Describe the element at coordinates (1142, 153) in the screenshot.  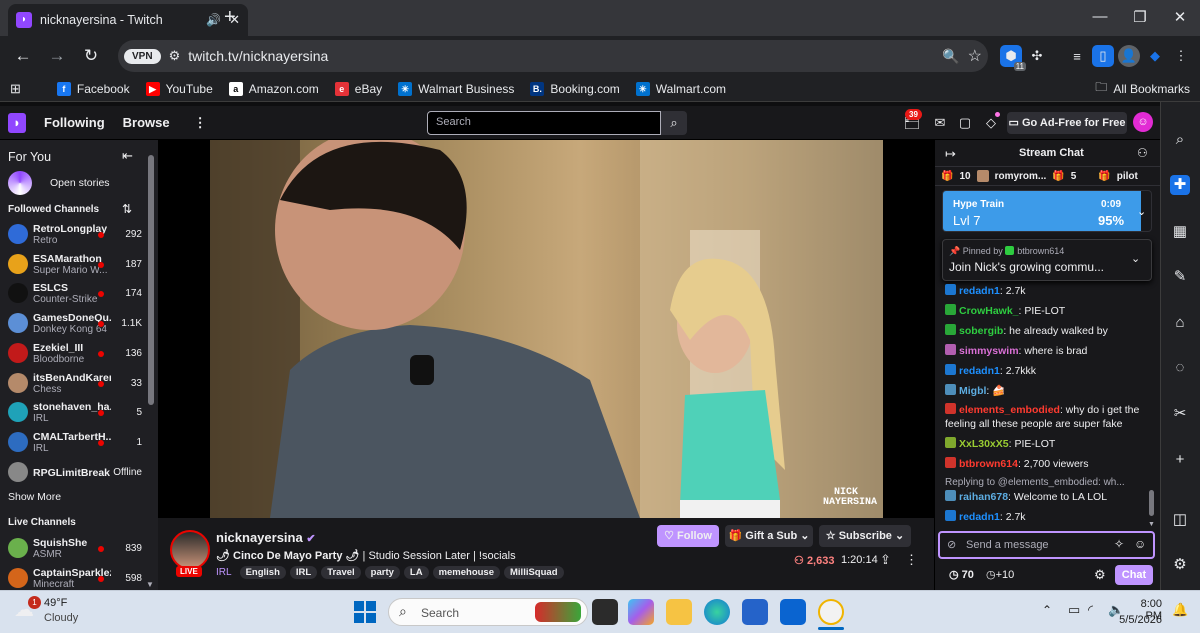
I see `community-icon: ⚇` at that location.